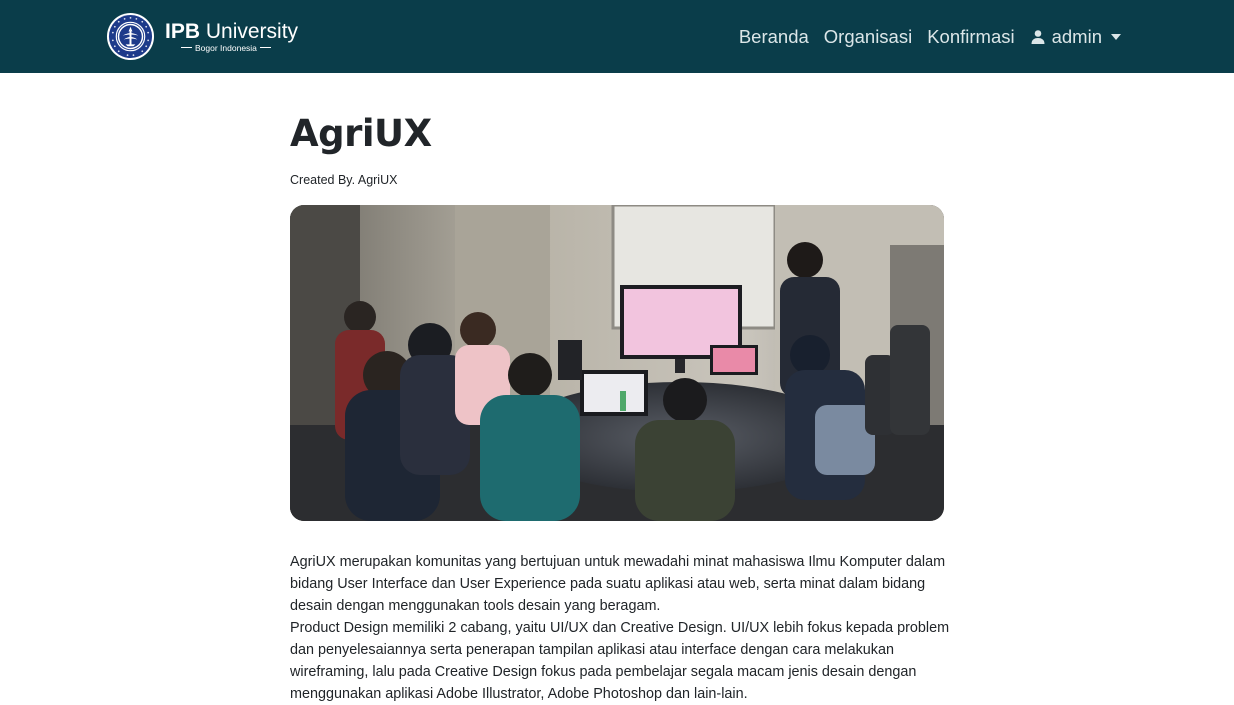 The image size is (1234, 705). I want to click on brand-name-rest: University, so click(249, 31).